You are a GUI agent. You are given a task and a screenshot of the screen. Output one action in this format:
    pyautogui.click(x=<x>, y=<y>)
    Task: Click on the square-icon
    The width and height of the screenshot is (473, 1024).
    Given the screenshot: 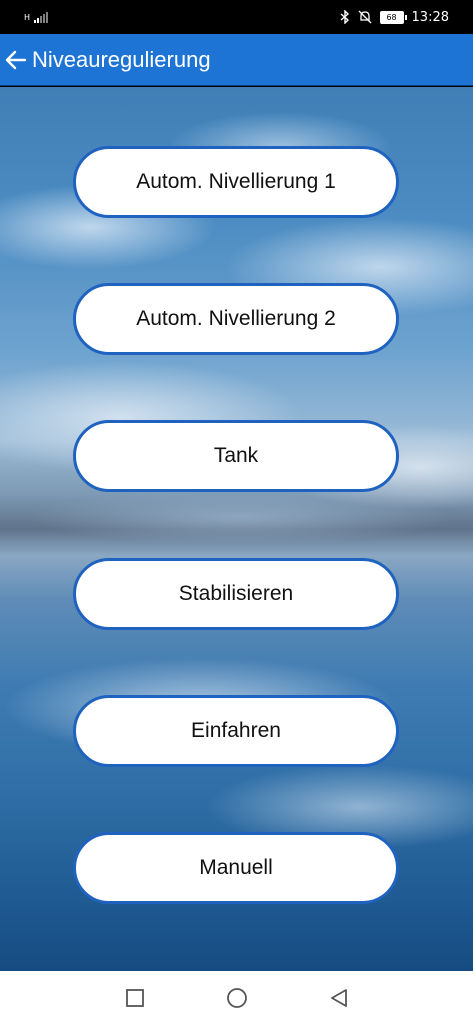 What is the action you would take?
    pyautogui.click(x=134, y=997)
    